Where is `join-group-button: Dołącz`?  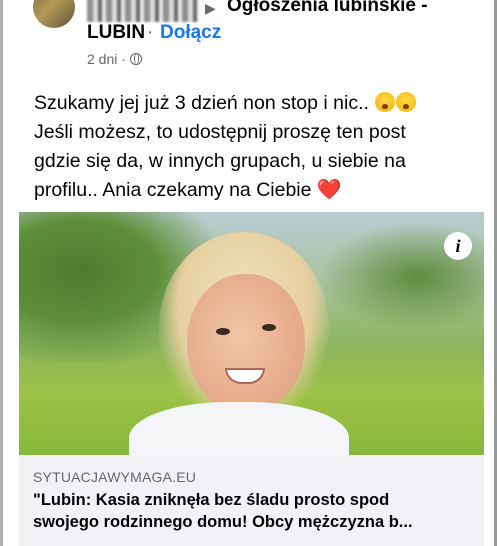 join-group-button: Dołącz is located at coordinates (190, 33).